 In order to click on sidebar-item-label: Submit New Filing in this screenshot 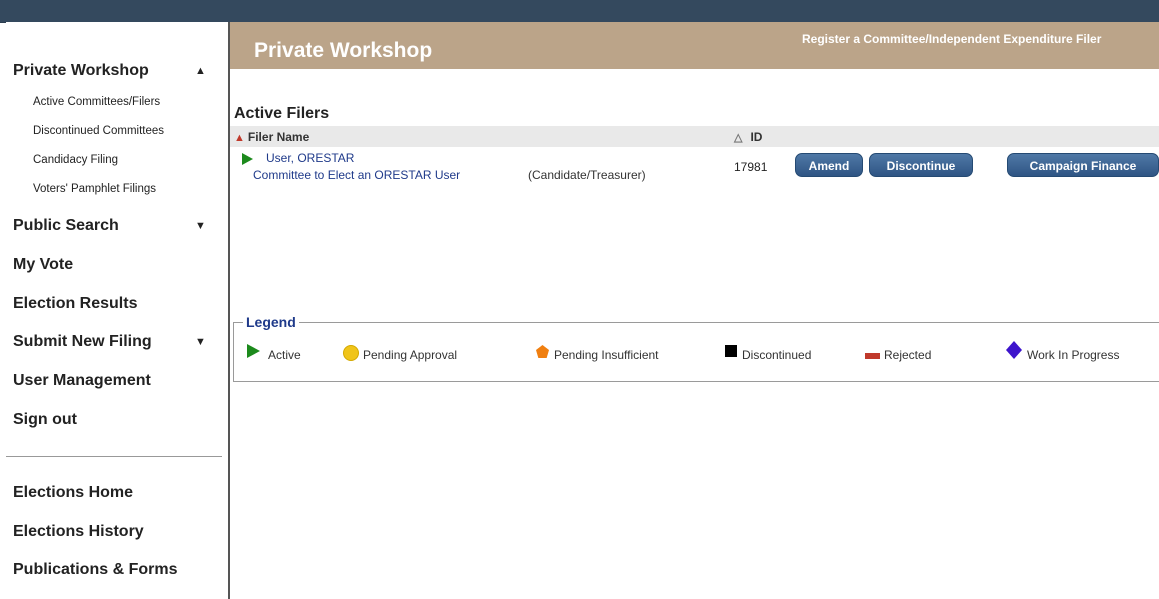, I will do `click(82, 341)`.